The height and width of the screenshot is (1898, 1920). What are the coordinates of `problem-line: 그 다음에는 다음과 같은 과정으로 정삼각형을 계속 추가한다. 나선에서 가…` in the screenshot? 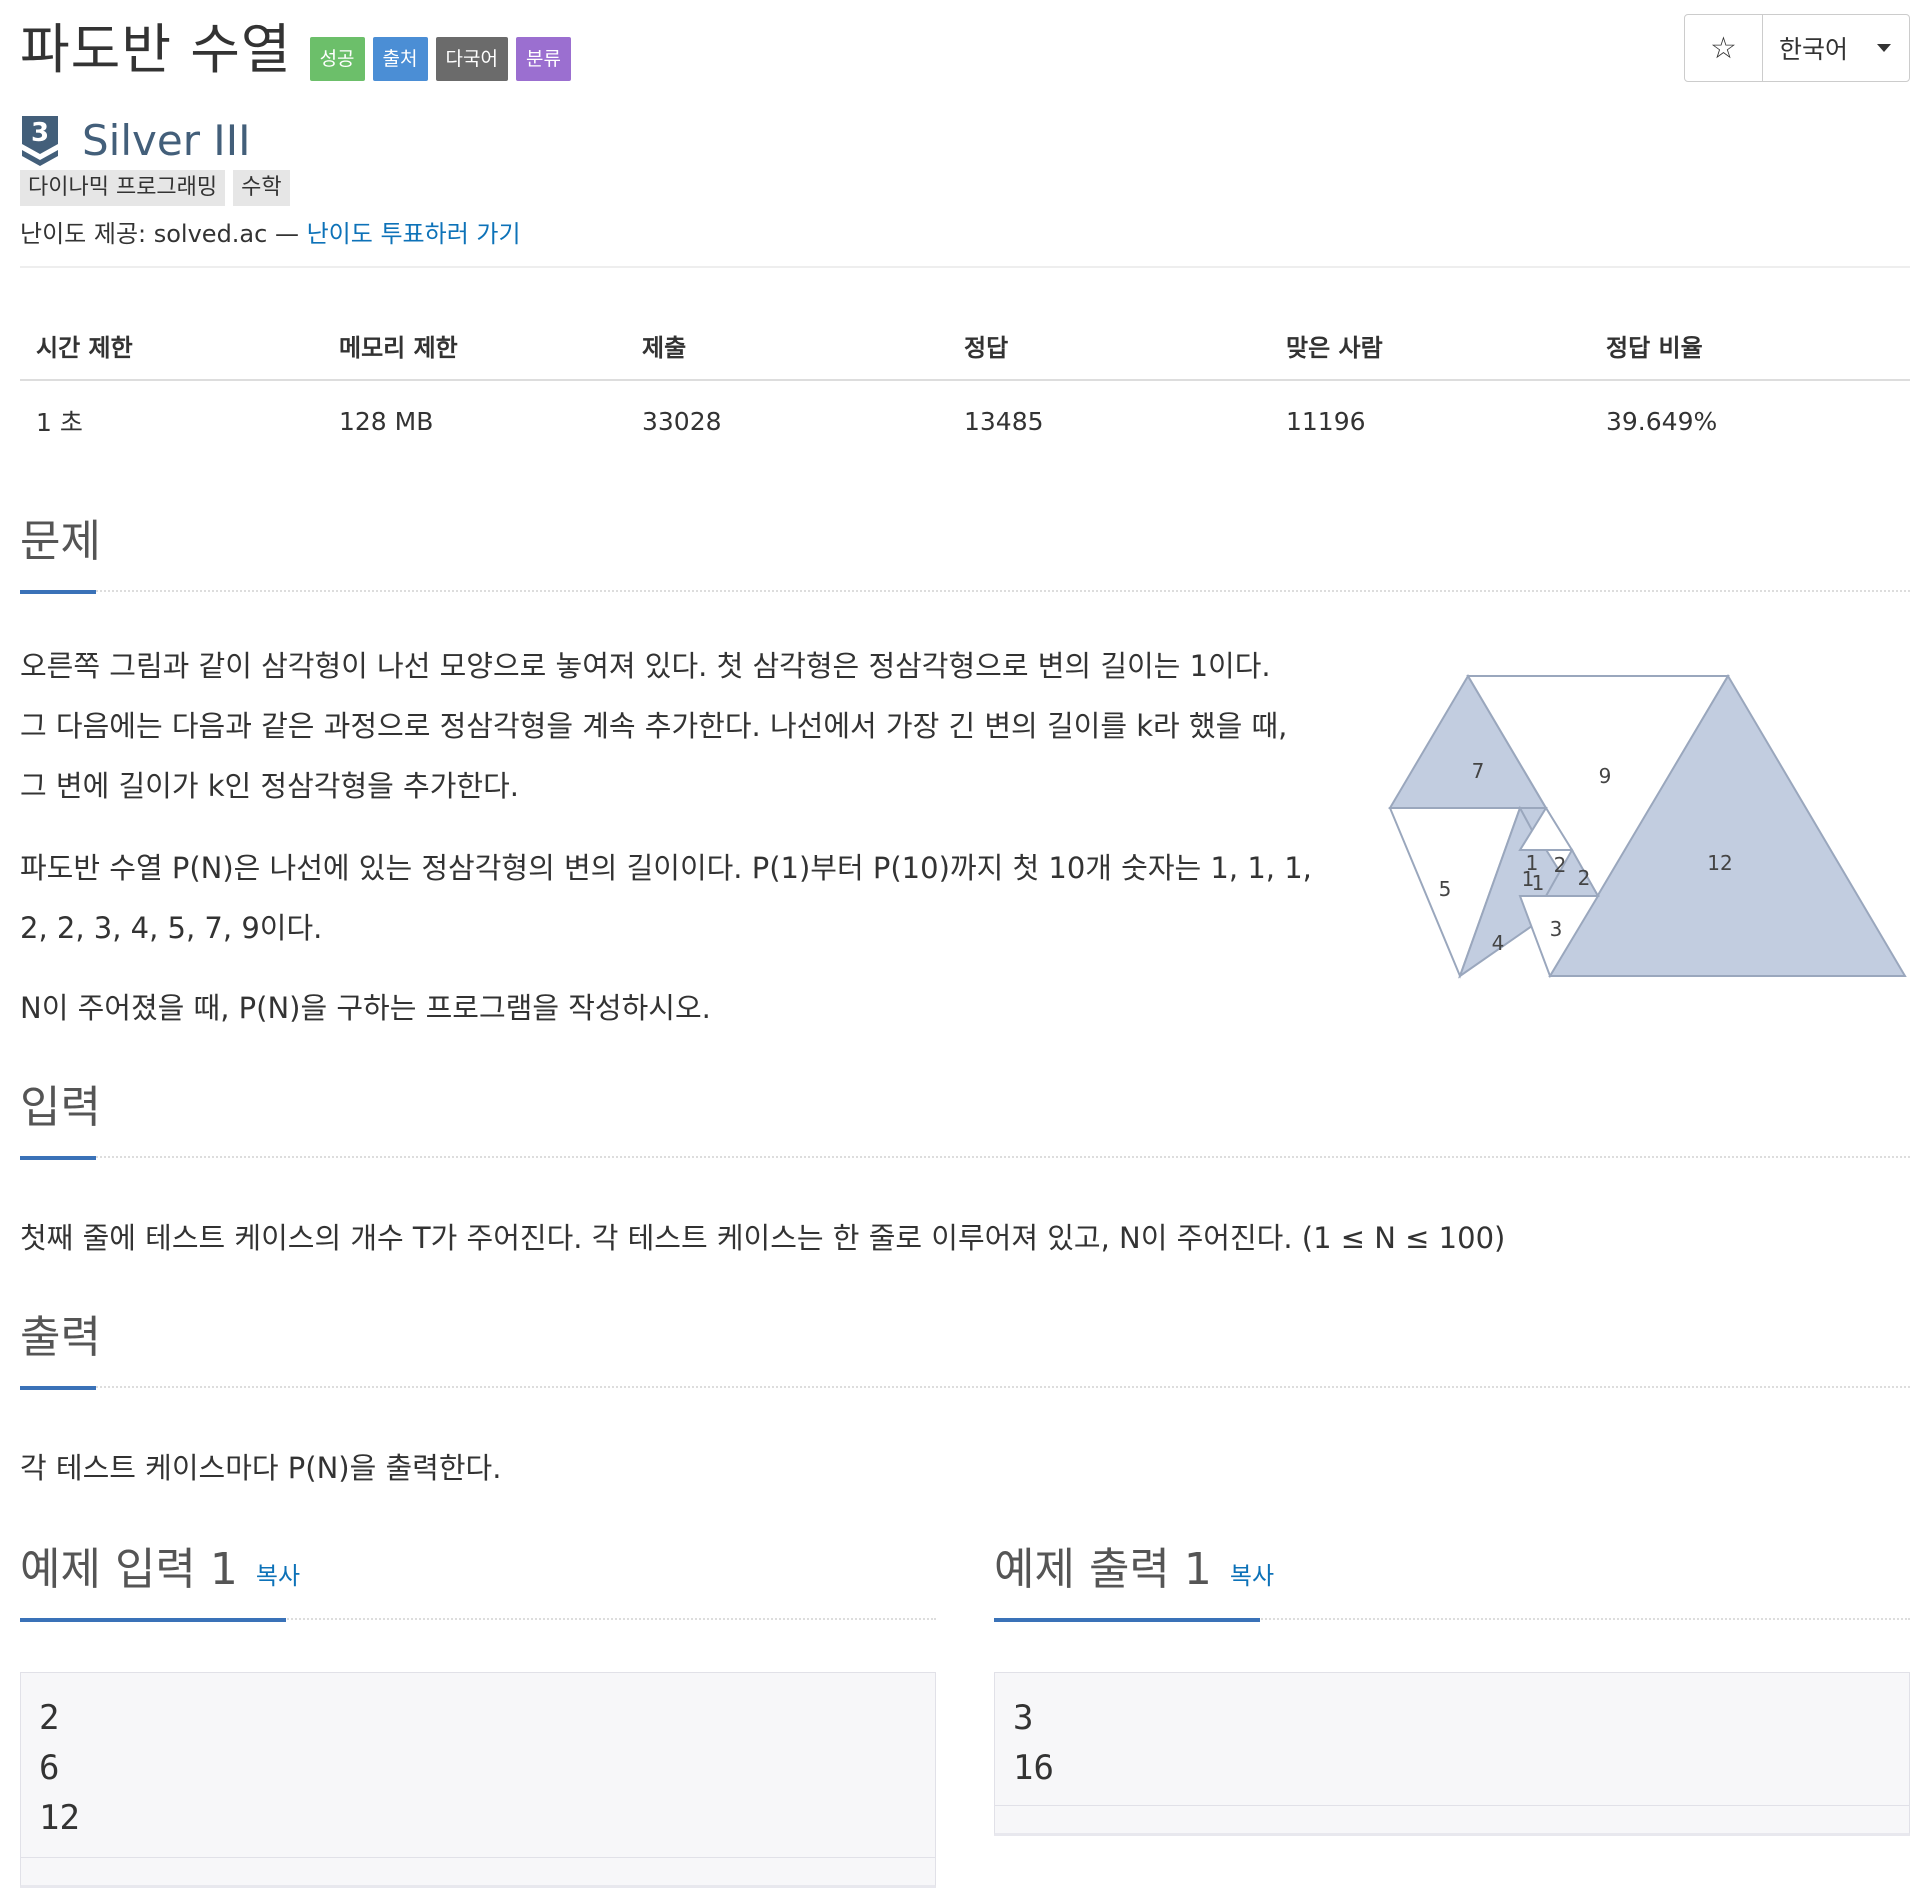 It's located at (654, 726).